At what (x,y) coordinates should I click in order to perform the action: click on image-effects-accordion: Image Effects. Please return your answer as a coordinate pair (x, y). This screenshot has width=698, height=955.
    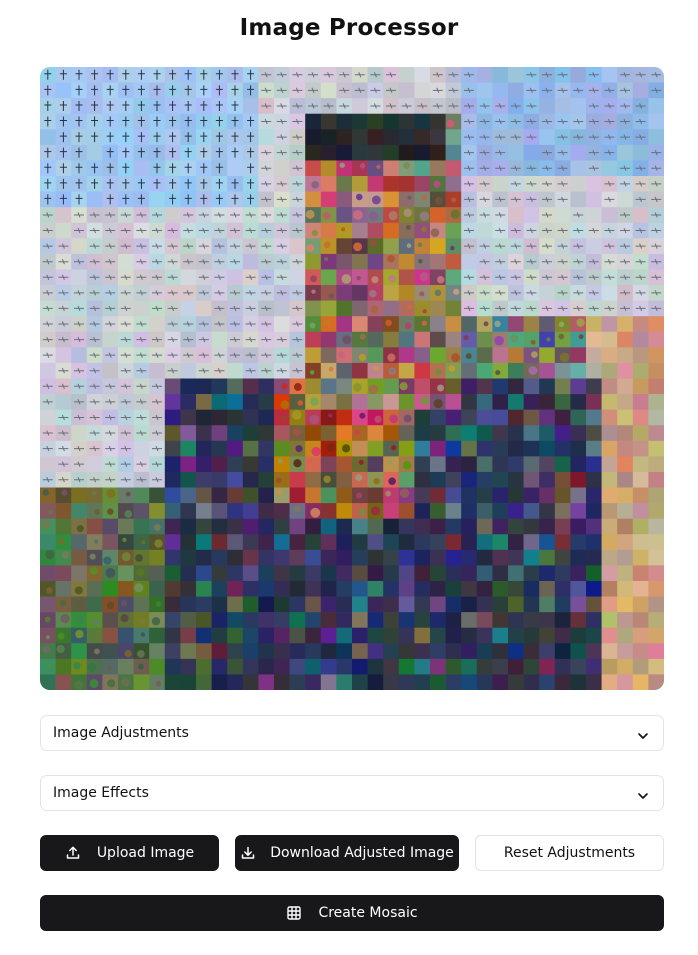
    Looking at the image, I should click on (352, 793).